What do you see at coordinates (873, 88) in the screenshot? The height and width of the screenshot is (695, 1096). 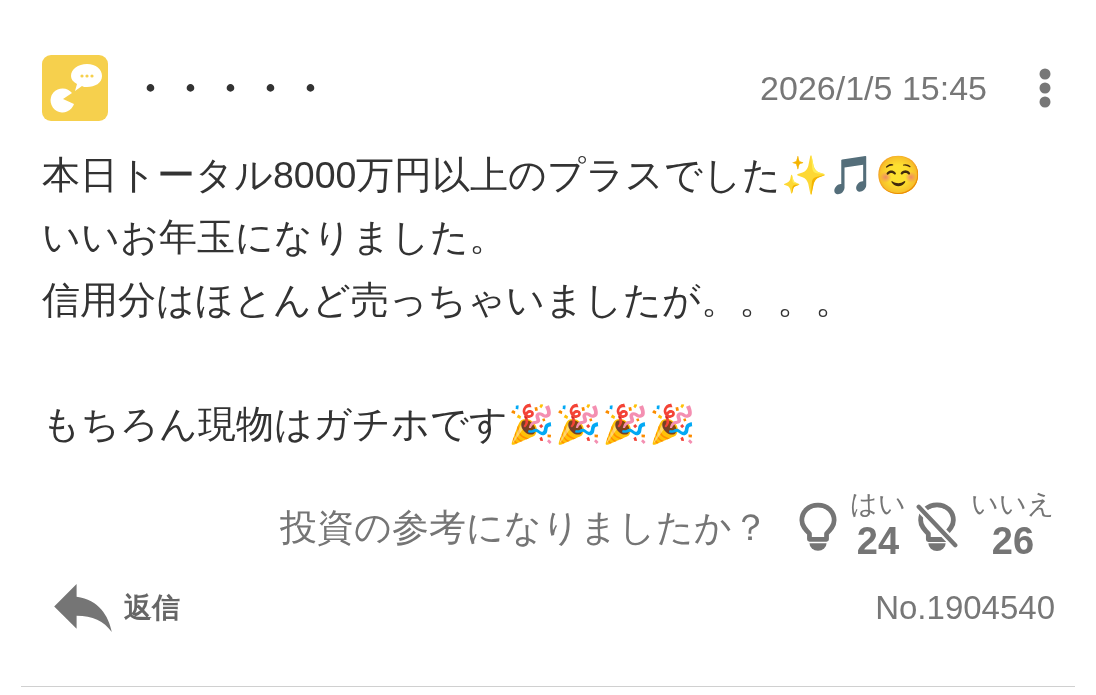 I see `post-timestamp: 2026/1/5 15:45` at bounding box center [873, 88].